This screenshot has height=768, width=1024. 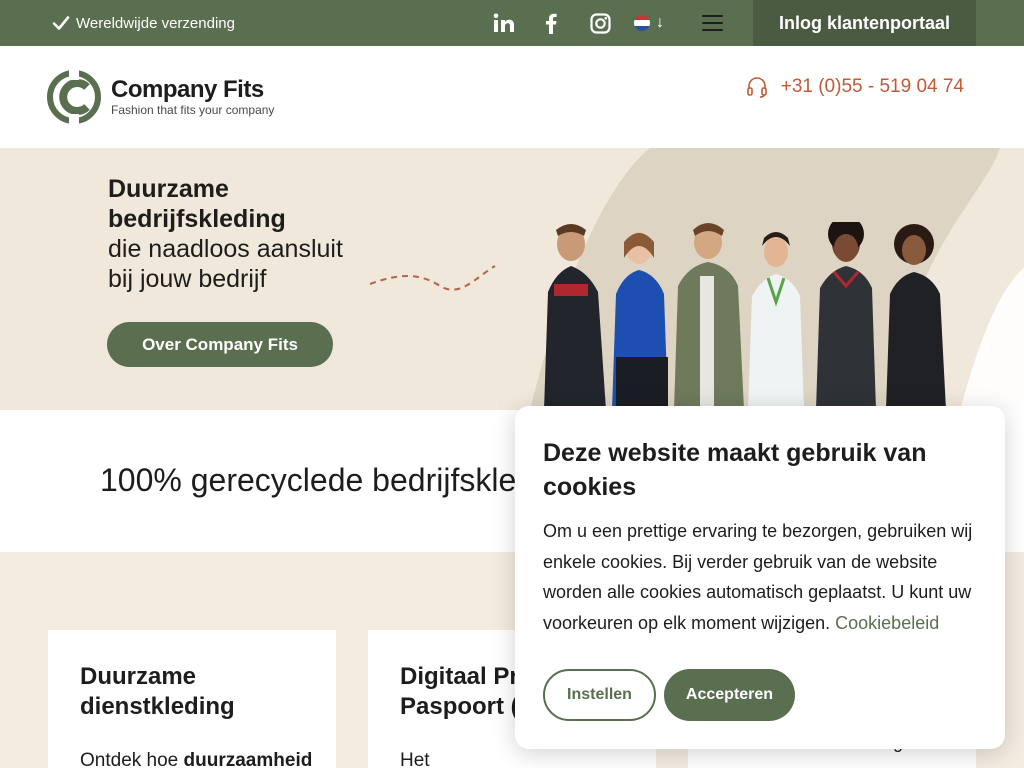 I want to click on brand-tagline: Fashion that fits your company, so click(x=193, y=110).